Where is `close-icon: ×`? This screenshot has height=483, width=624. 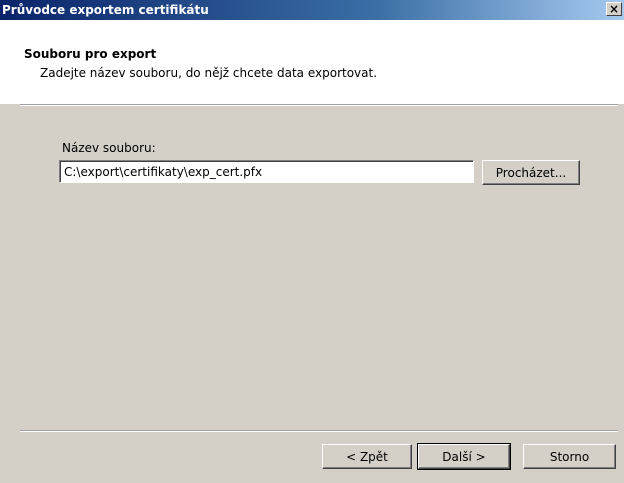 close-icon: × is located at coordinates (614, 9).